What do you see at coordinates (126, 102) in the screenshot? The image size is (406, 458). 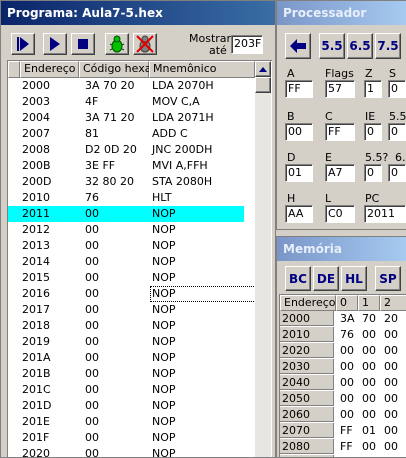 I see `table-row: 2003 4F MOV C,A` at bounding box center [126, 102].